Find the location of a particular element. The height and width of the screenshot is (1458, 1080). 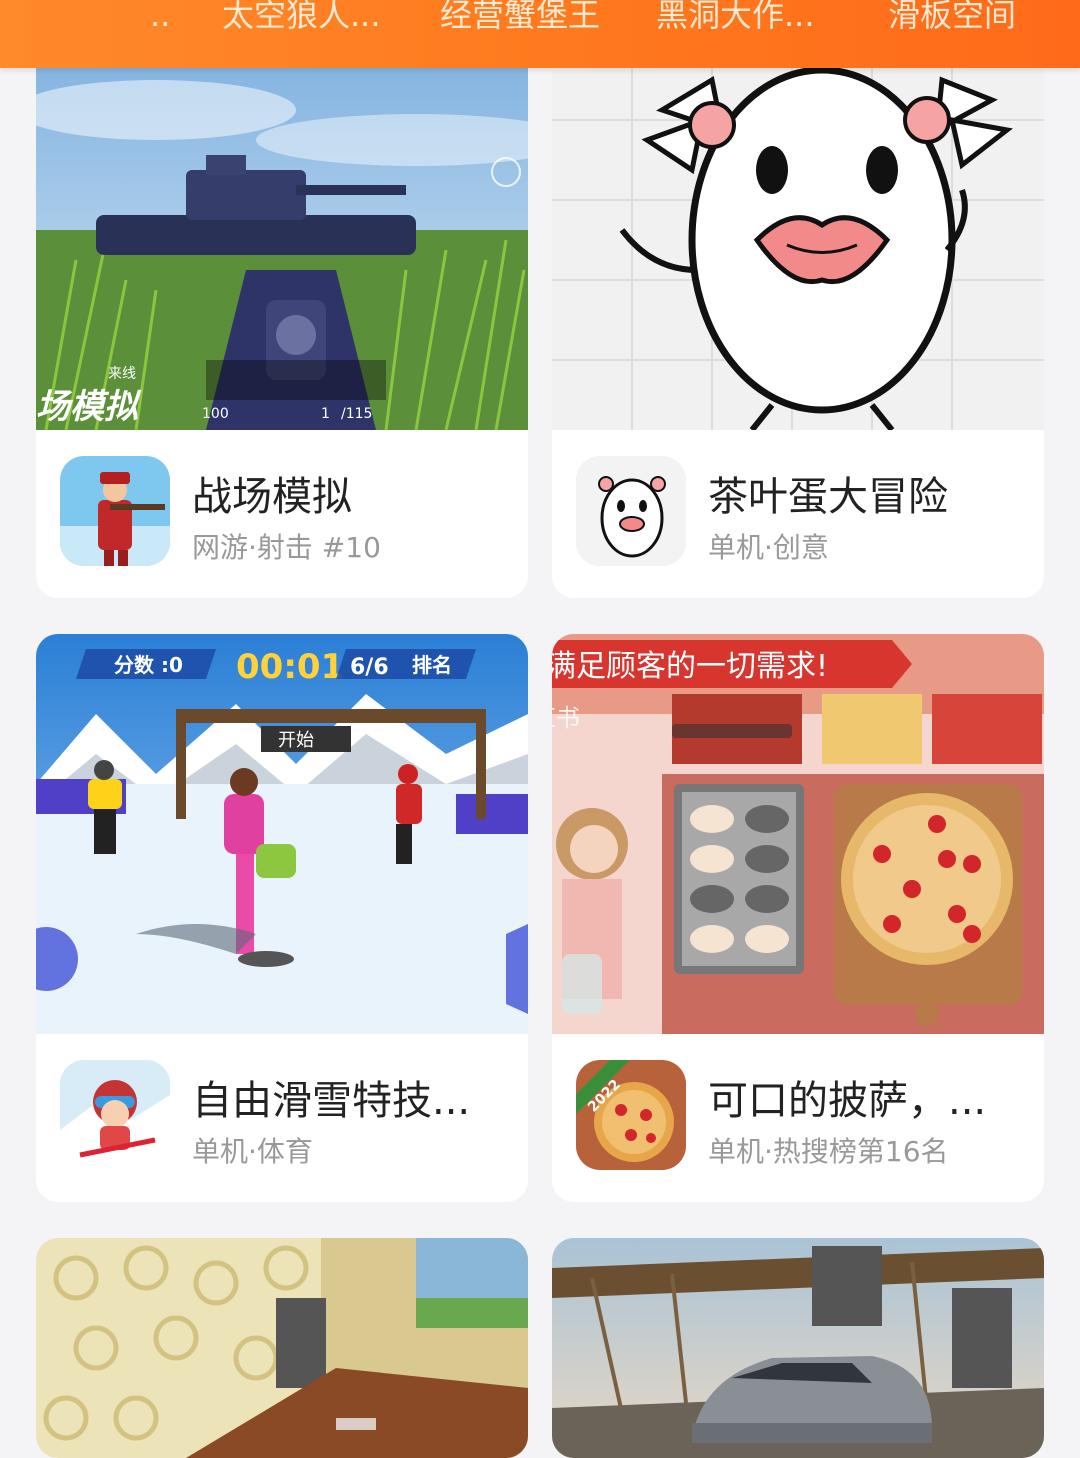

game-info: 2022 可口的披萨，... 单机·热搜榜第16名 is located at coordinates (798, 1118).